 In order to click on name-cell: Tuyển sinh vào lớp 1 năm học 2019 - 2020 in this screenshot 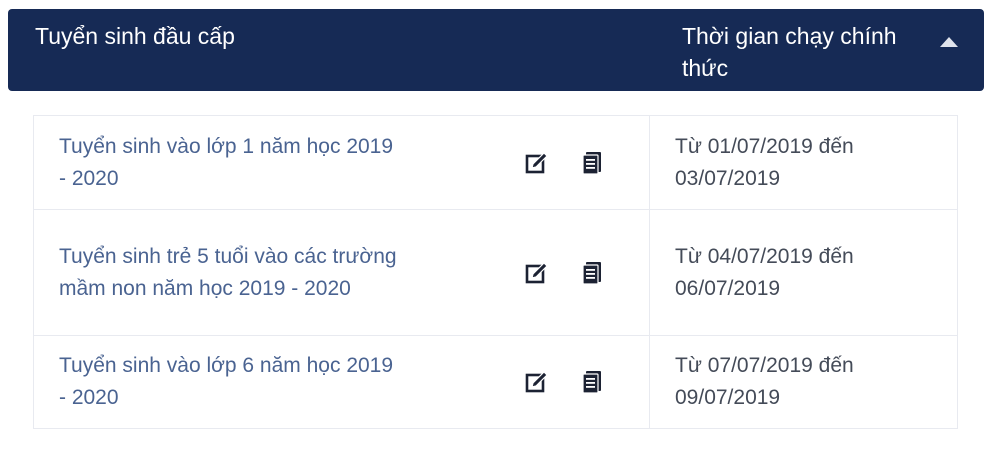, I will do `click(342, 162)`.